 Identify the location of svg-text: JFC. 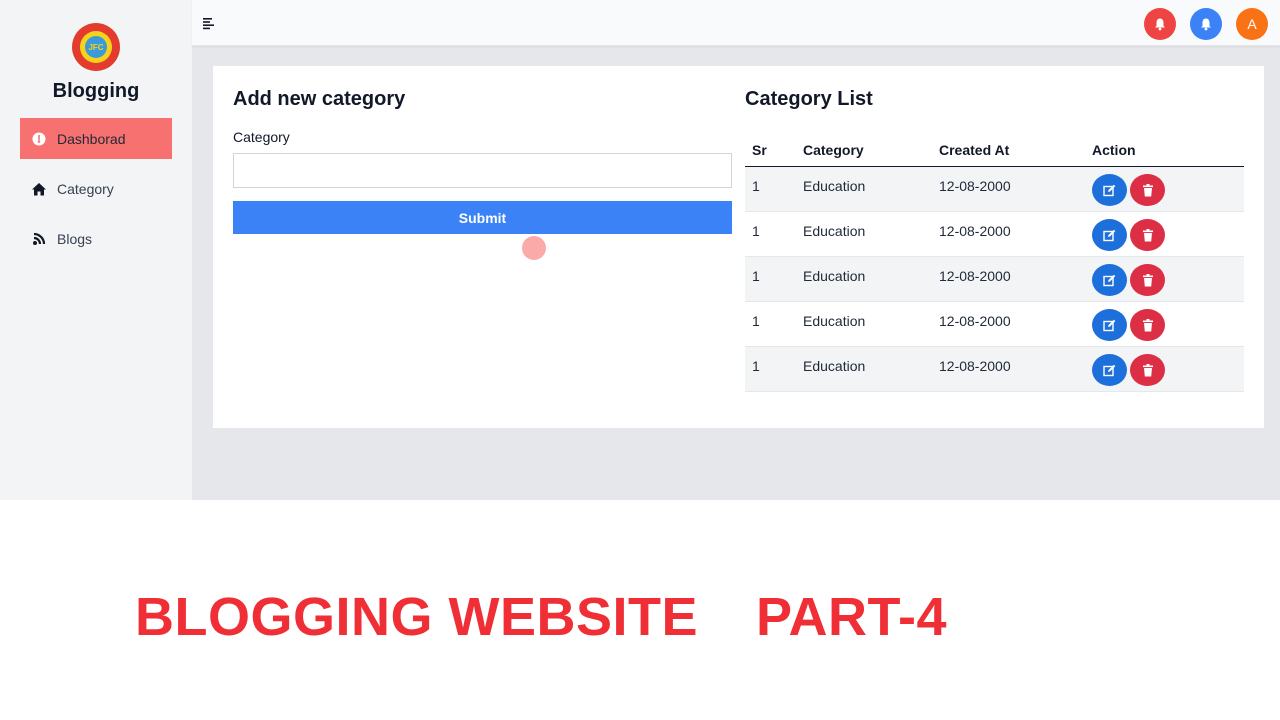
(95, 47).